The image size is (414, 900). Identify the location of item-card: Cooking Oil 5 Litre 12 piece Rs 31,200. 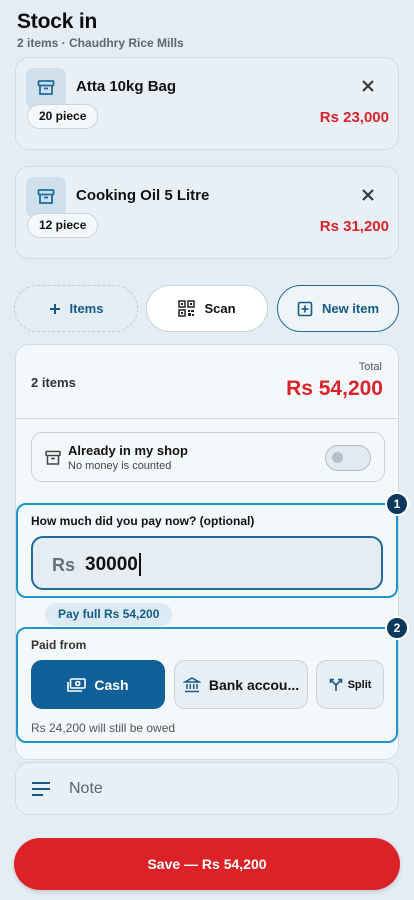
(207, 212).